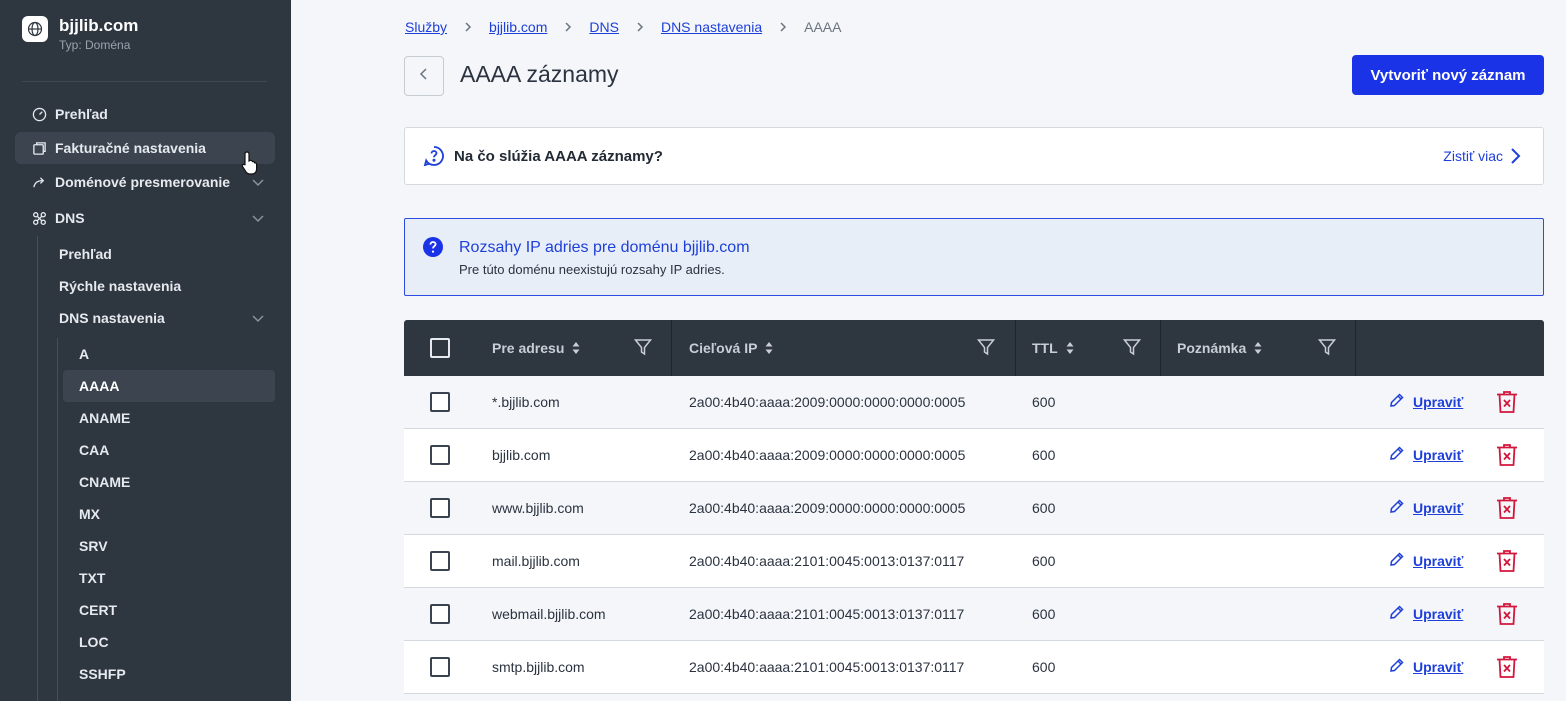 Image resolution: width=1566 pixels, height=701 pixels. Describe the element at coordinates (39, 114) in the screenshot. I see `gauge-icon` at that location.